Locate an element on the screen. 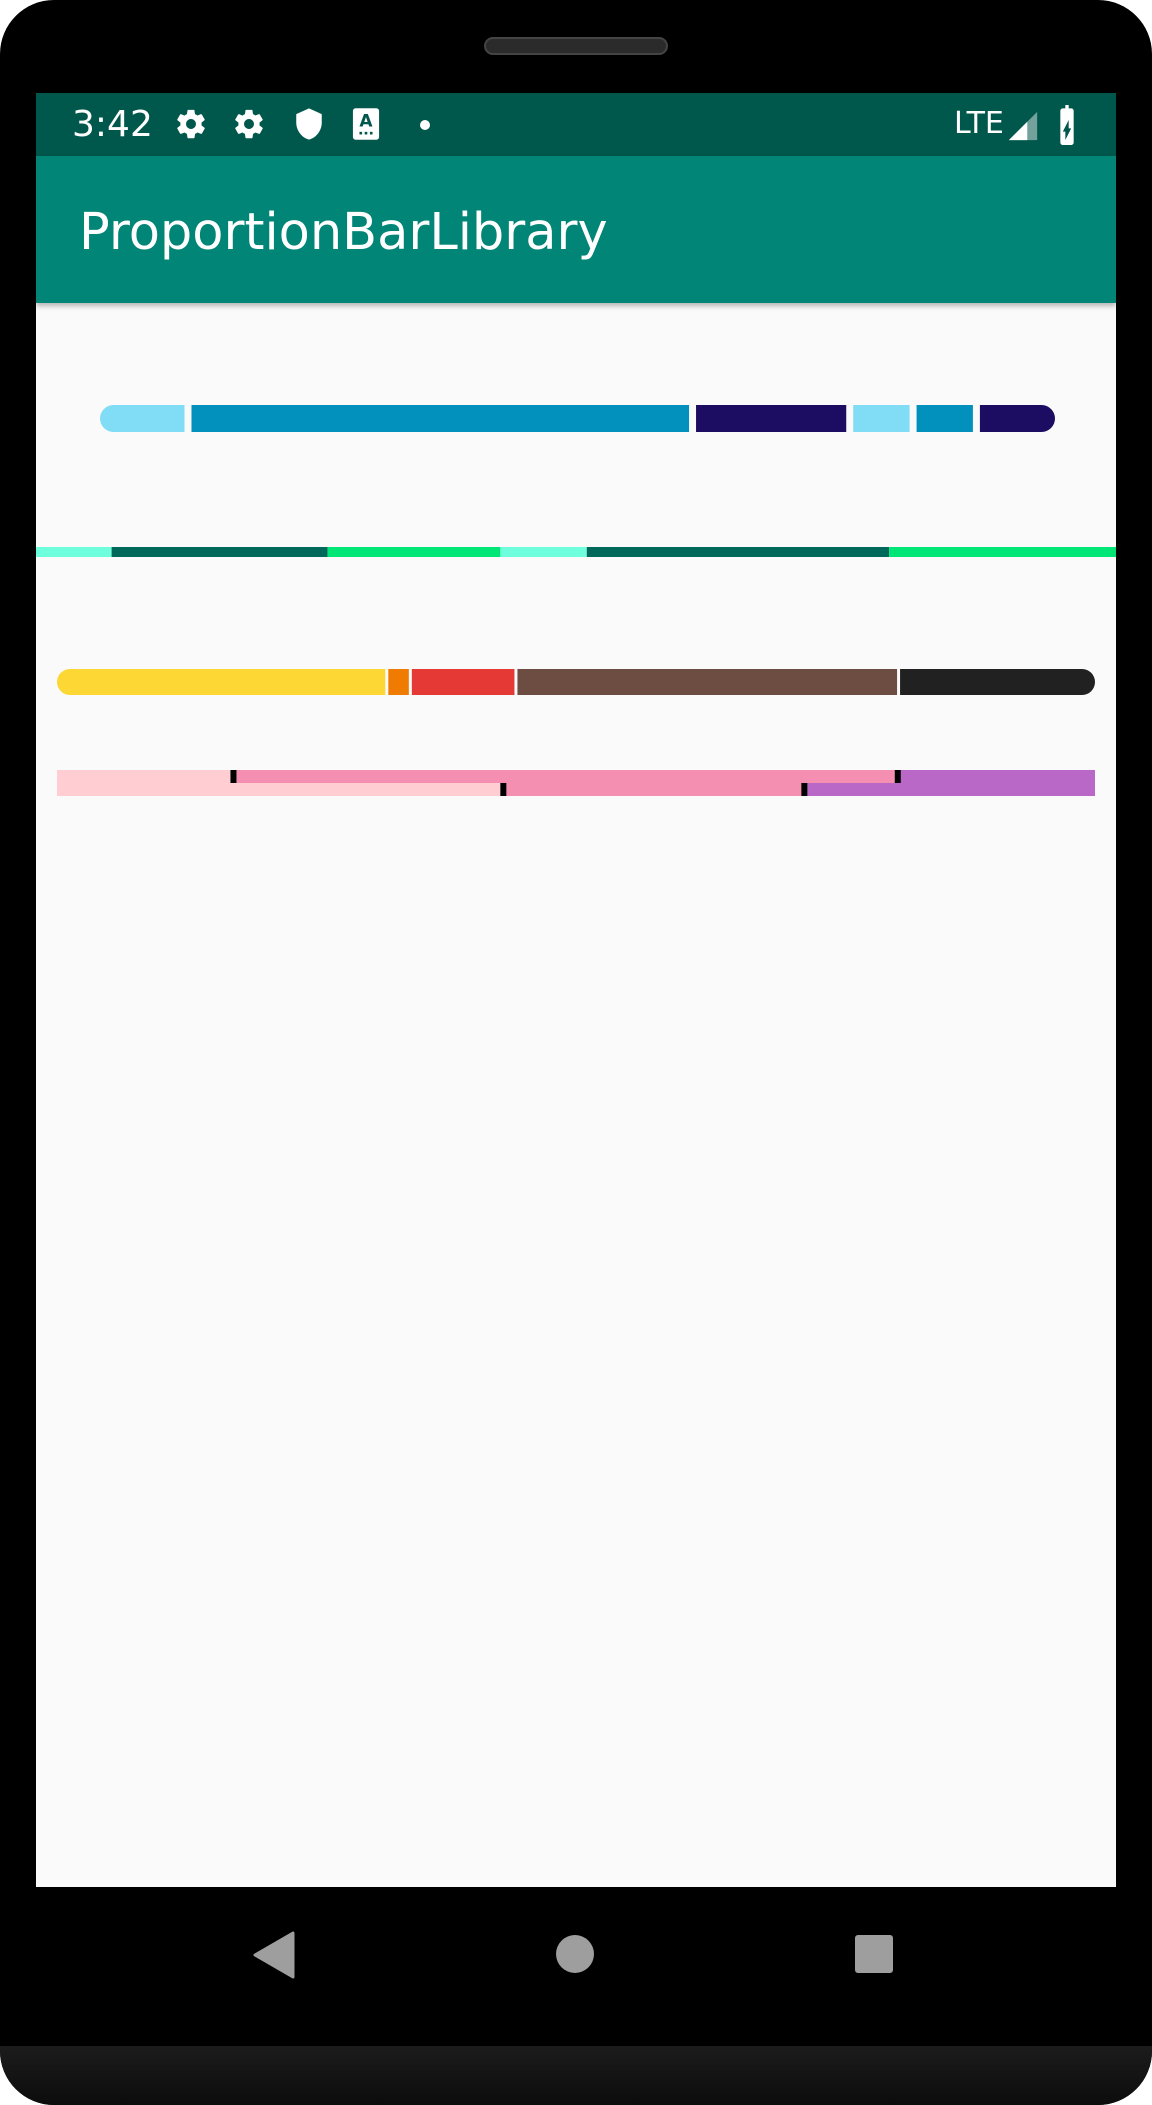 The width and height of the screenshot is (1152, 2105). earpiece-speaker is located at coordinates (576, 46).